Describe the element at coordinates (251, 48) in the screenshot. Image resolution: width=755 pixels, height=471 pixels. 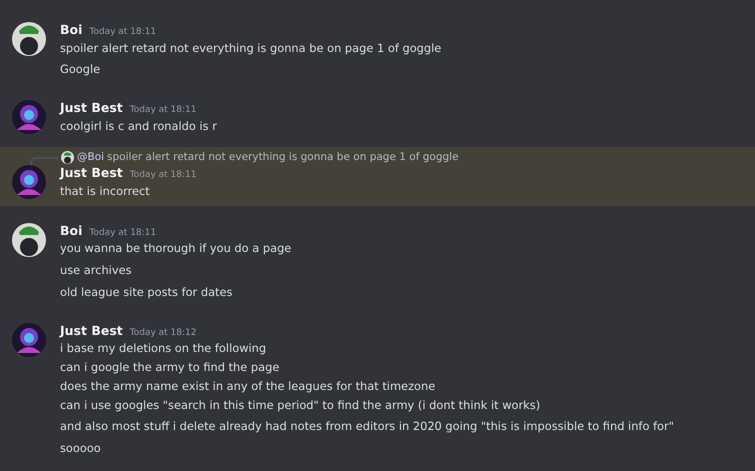
I see `message-text: spoiler alert retard not everything is gonna be on page 1 of goggle` at that location.